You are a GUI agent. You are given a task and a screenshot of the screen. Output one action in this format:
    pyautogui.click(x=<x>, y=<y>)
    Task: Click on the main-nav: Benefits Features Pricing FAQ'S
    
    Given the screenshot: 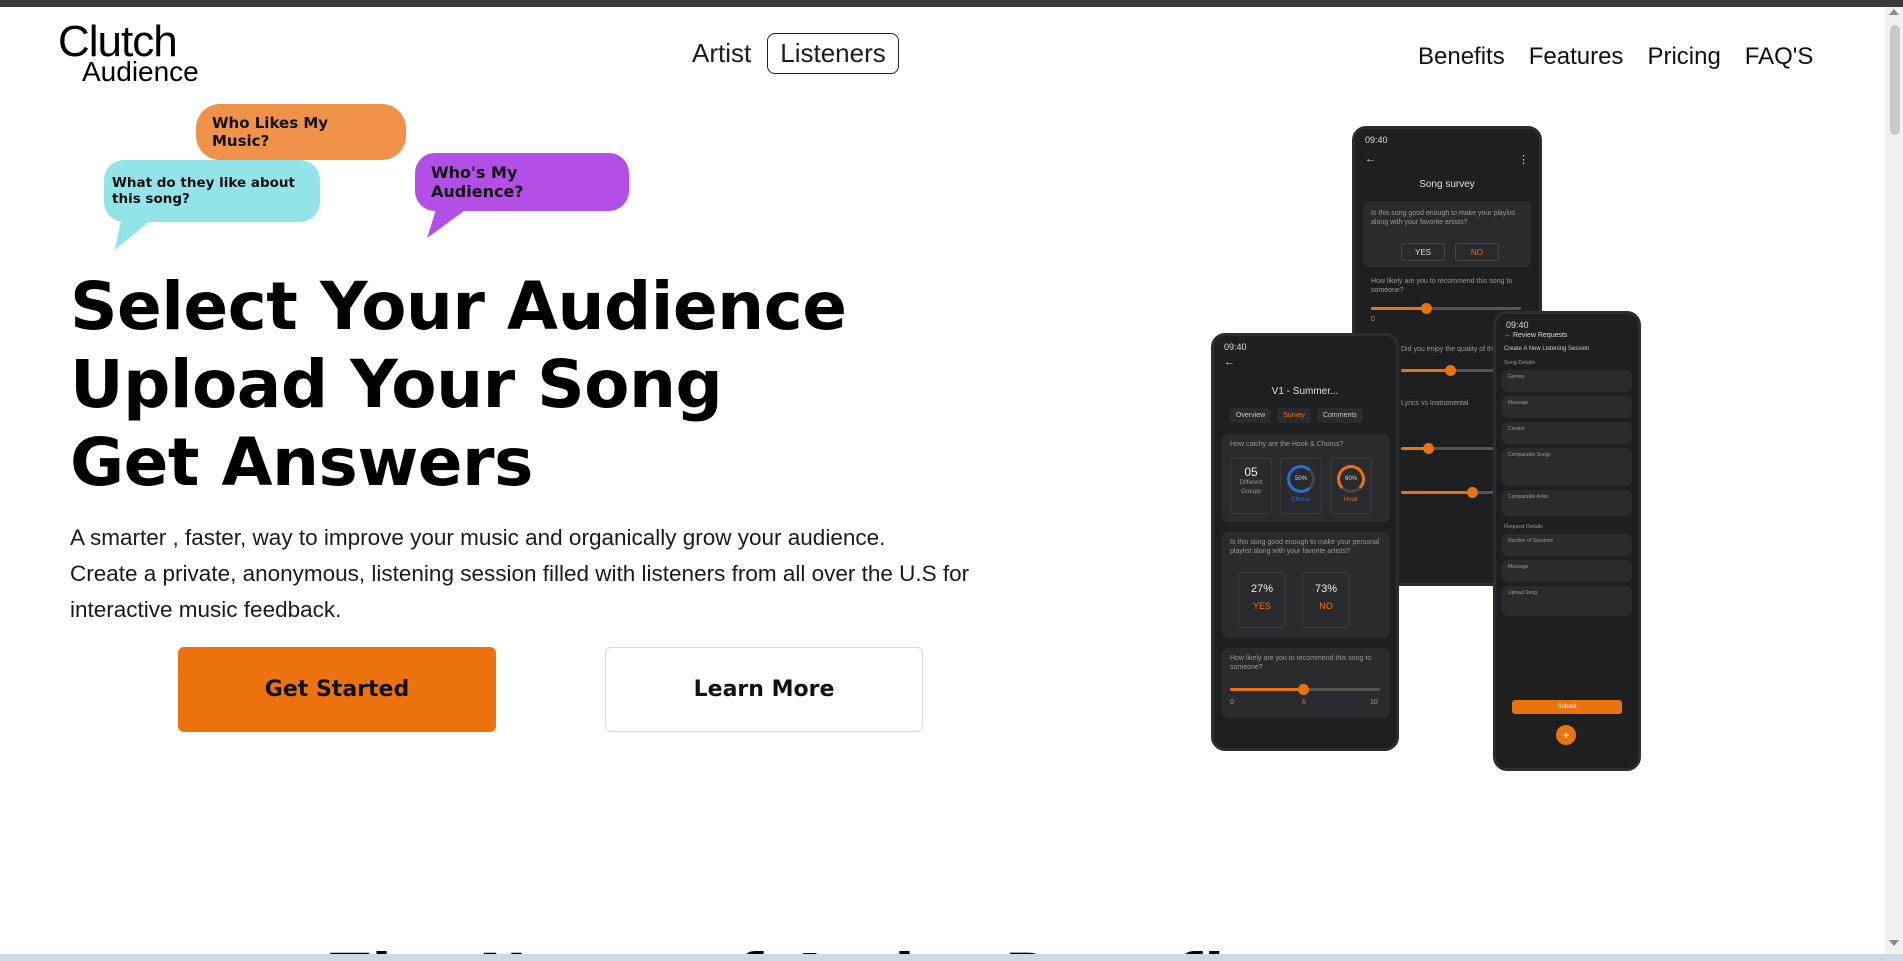 What is the action you would take?
    pyautogui.click(x=1615, y=57)
    